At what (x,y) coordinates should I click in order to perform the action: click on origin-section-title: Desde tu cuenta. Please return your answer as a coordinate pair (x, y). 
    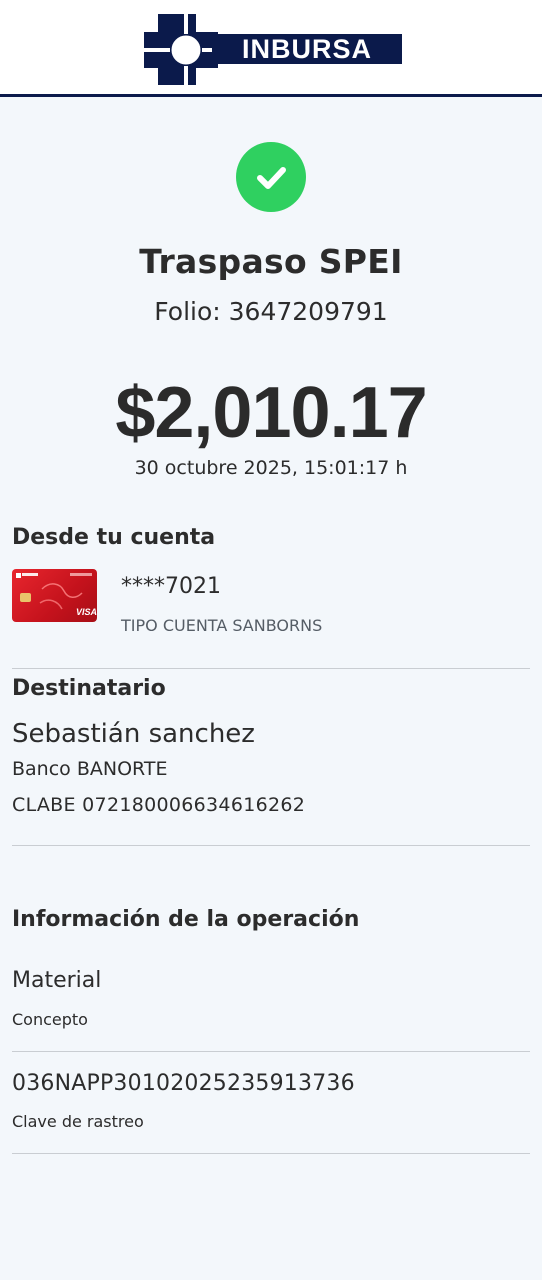
    Looking at the image, I should click on (114, 537).